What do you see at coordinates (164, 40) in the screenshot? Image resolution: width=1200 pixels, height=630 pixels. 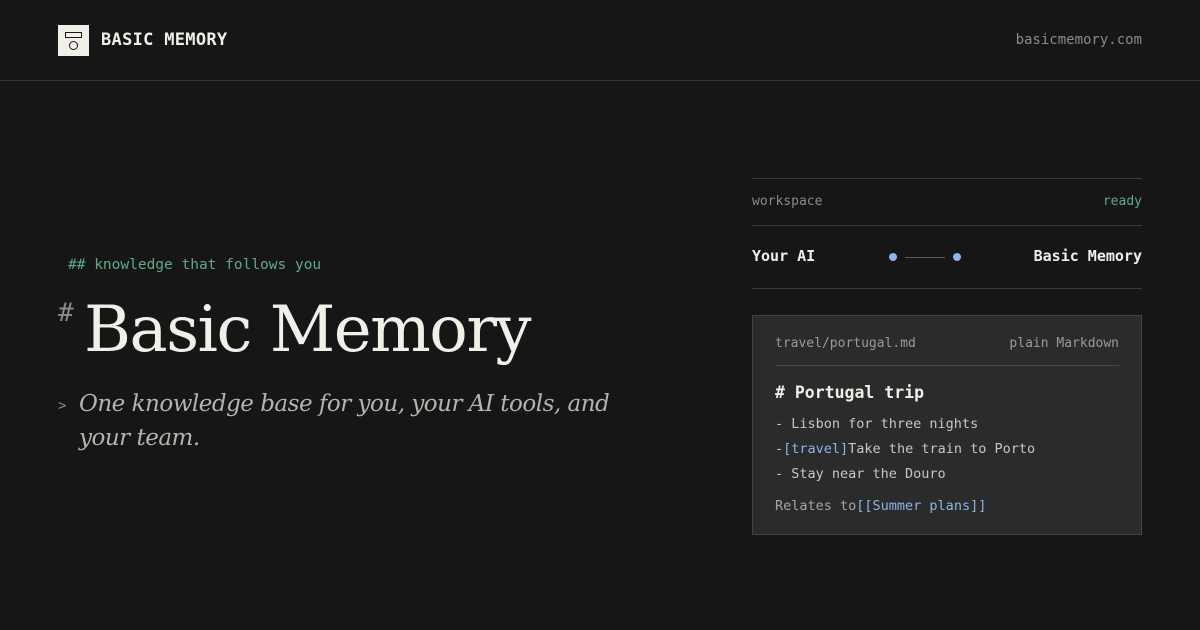 I see `brand-name: BASIC MEMORY` at bounding box center [164, 40].